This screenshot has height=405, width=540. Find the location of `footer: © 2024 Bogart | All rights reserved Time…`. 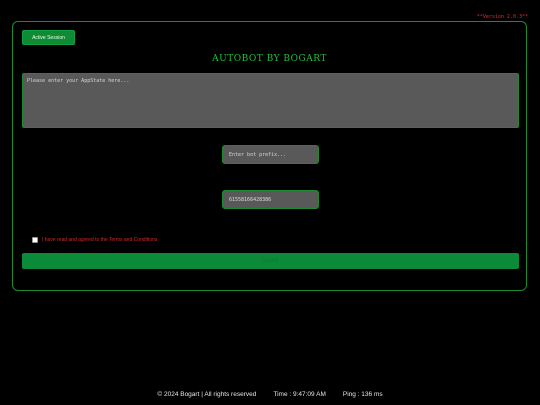

footer: © 2024 Bogart | All rights reserved Time… is located at coordinates (270, 394).